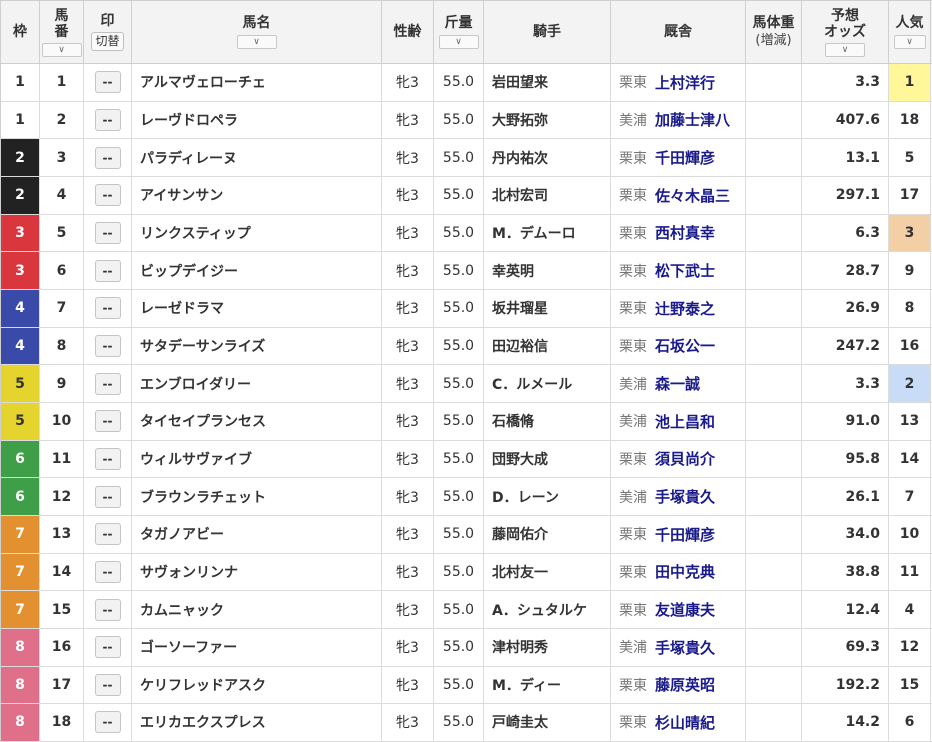 This screenshot has width=932, height=742. What do you see at coordinates (520, 308) in the screenshot?
I see `jockey-link: 坂井瑠星` at bounding box center [520, 308].